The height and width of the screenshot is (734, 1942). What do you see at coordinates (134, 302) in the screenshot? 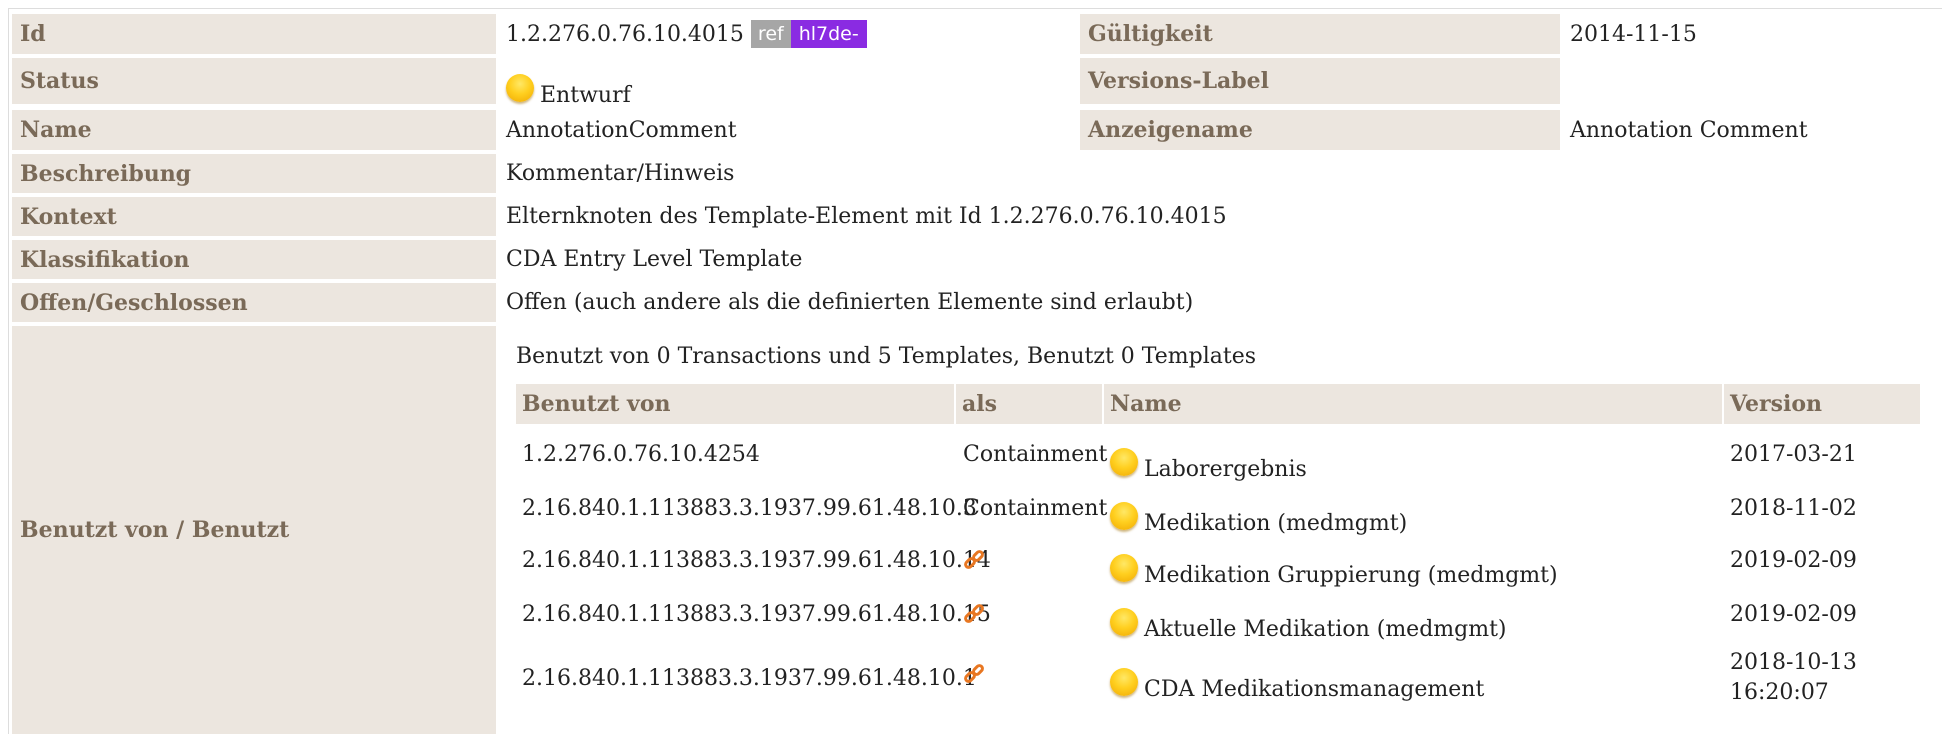
I see `offen-label-text: Offen/Geschlossen` at bounding box center [134, 302].